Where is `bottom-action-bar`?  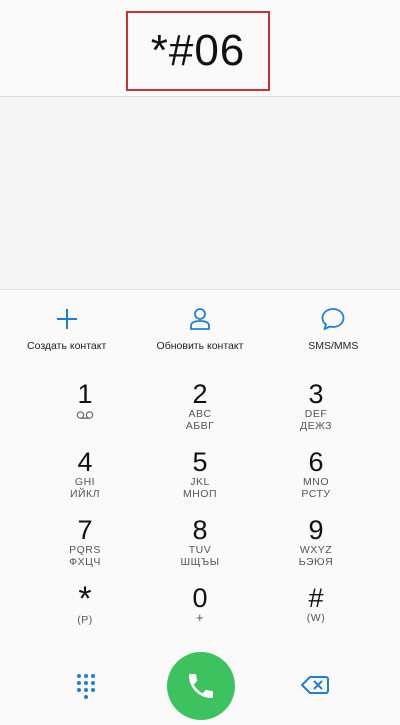 bottom-action-bar is located at coordinates (200, 685).